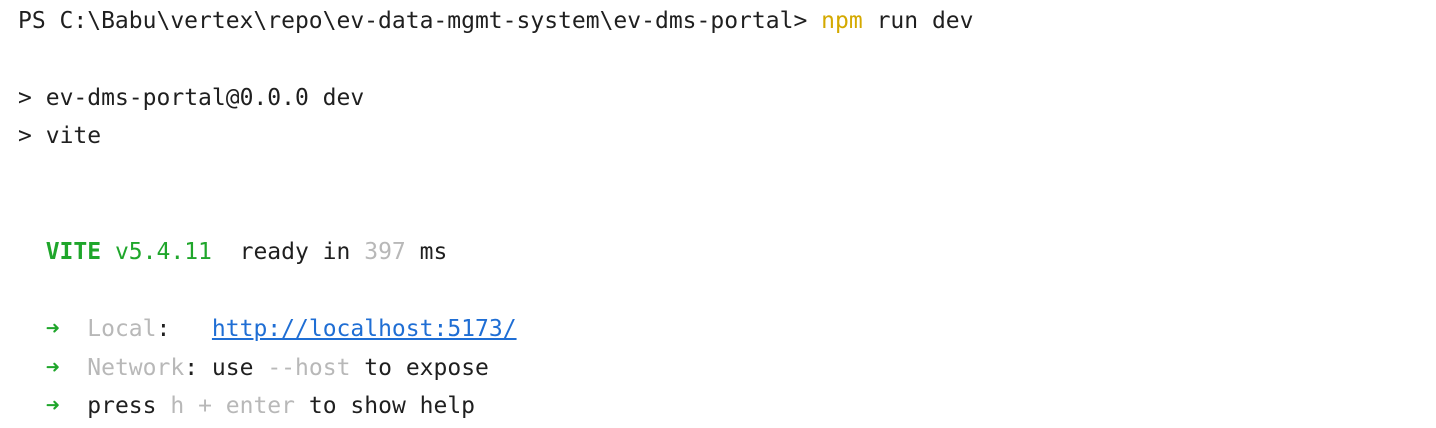 The height and width of the screenshot is (428, 1436). I want to click on vite-banner: VITE v5.4.11 ready in 397 ms, so click(233, 252).